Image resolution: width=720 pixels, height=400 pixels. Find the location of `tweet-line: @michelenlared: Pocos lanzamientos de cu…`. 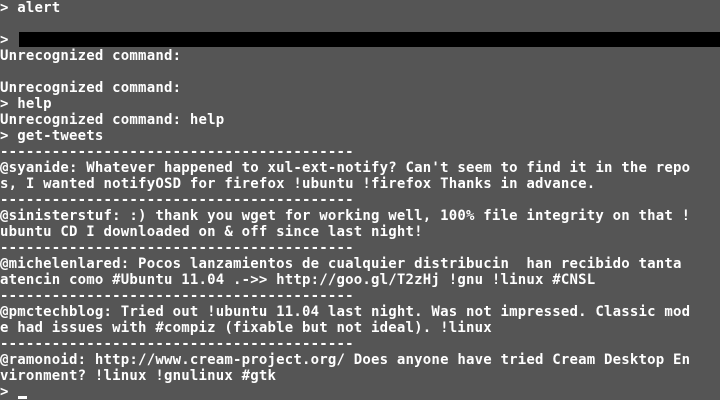

tweet-line: @michelenlared: Pocos lanzamientos de cu… is located at coordinates (341, 264).